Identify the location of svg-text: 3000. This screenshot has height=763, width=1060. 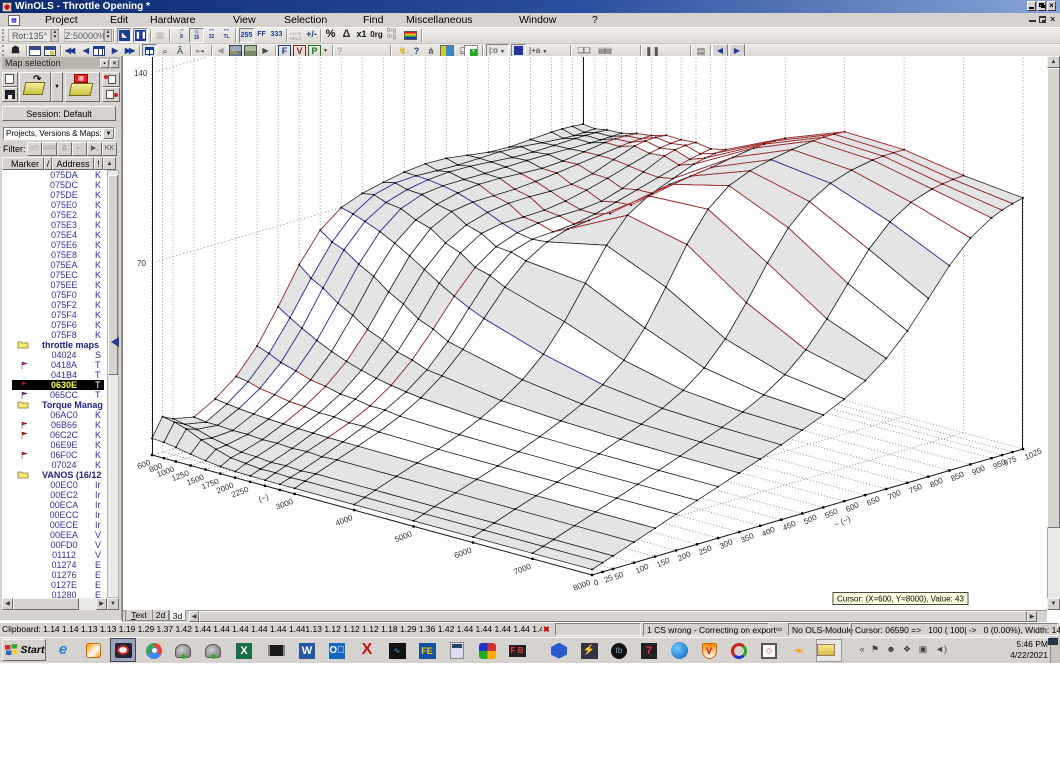
(285, 504).